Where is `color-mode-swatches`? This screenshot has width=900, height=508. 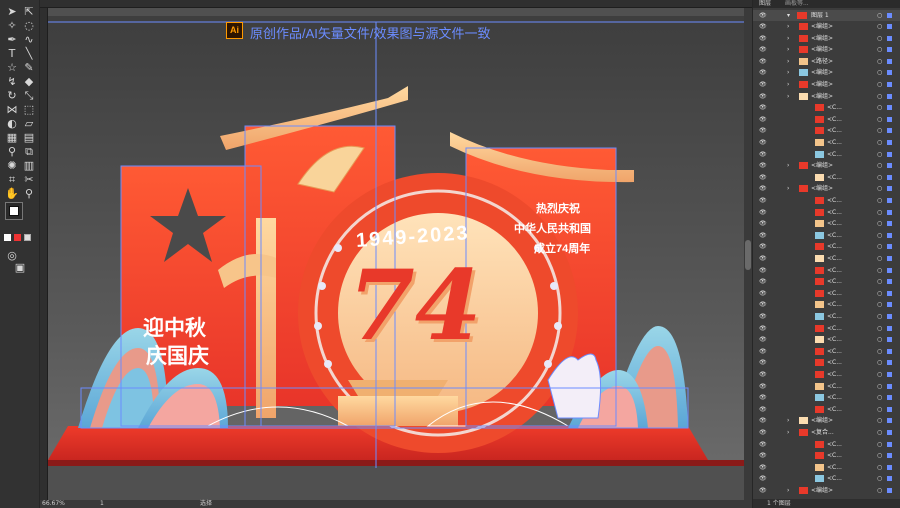
color-mode-swatches is located at coordinates (19, 238).